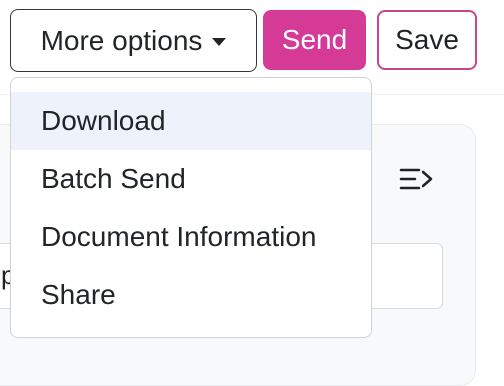  What do you see at coordinates (103, 120) in the screenshot?
I see `dropdown-item-label: Download` at bounding box center [103, 120].